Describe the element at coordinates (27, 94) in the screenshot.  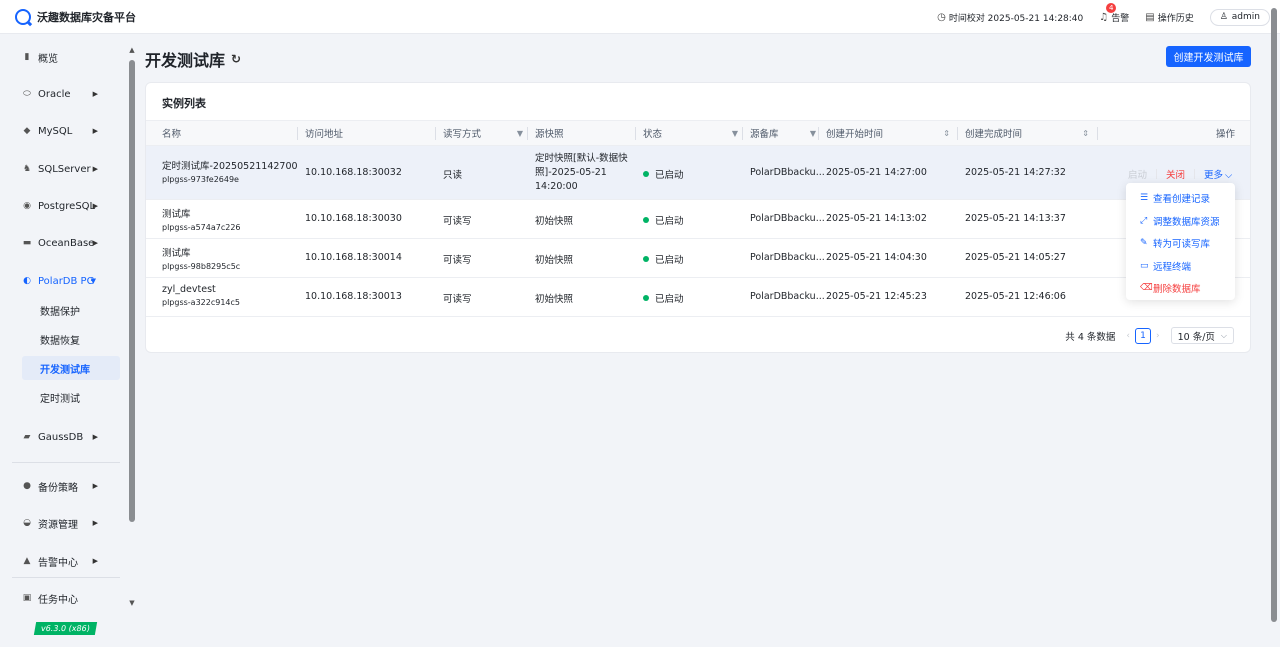
I see `oracle-icon: ⬭` at that location.